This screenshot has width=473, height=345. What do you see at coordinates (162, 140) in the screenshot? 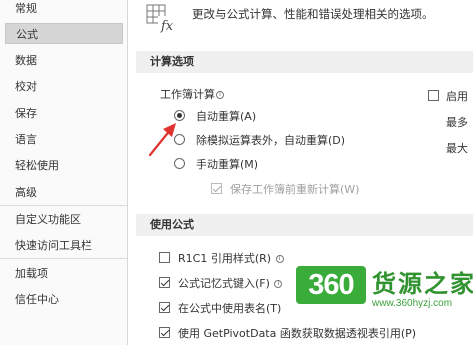
I see `annotation-arrow-icon` at bounding box center [162, 140].